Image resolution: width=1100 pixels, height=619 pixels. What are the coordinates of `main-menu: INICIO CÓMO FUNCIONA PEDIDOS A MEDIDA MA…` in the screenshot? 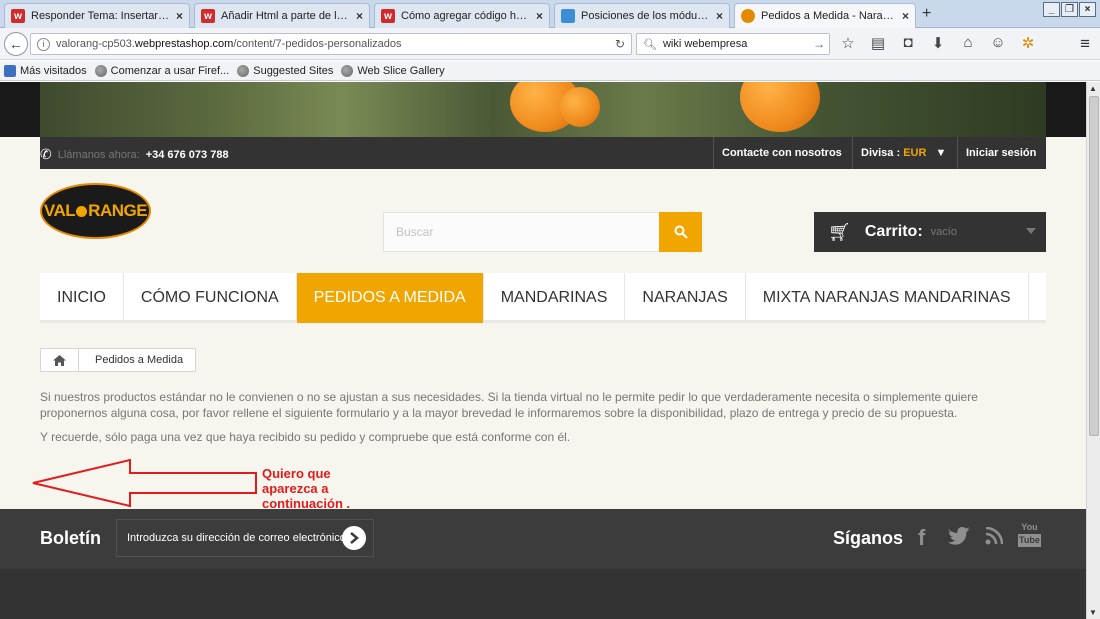 It's located at (543, 298).